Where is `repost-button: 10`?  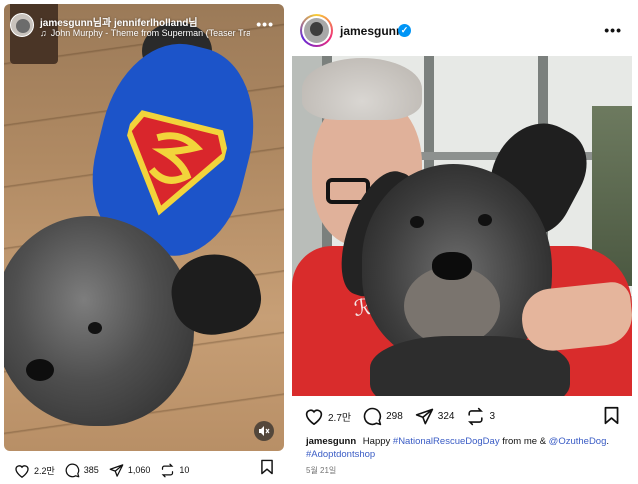 repost-button: 10 is located at coordinates (174, 470).